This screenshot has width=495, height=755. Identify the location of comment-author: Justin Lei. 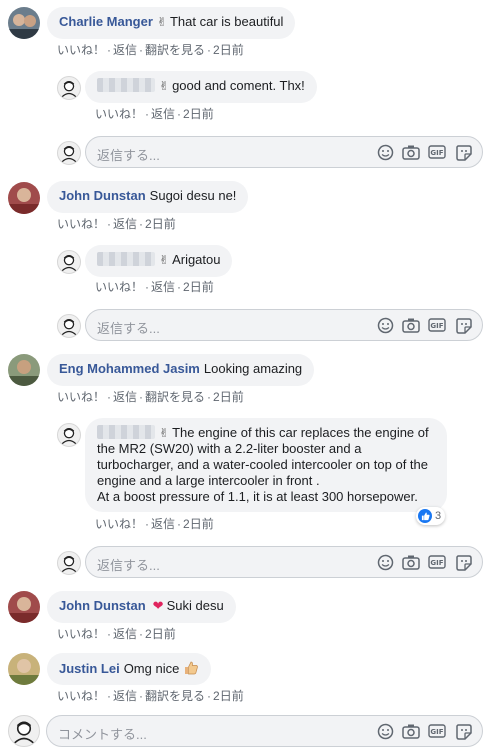
(89, 668).